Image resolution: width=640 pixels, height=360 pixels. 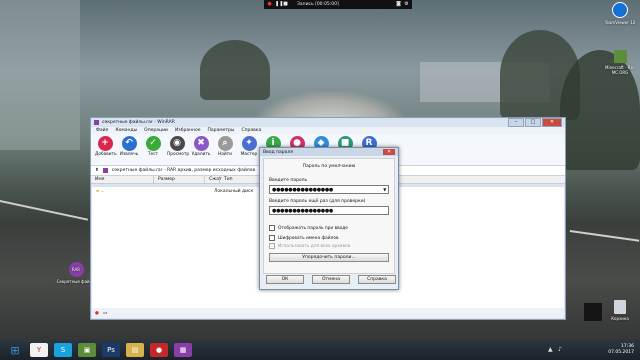 What do you see at coordinates (620, 307) in the screenshot?
I see `recycle-bin-icon` at bounding box center [620, 307].